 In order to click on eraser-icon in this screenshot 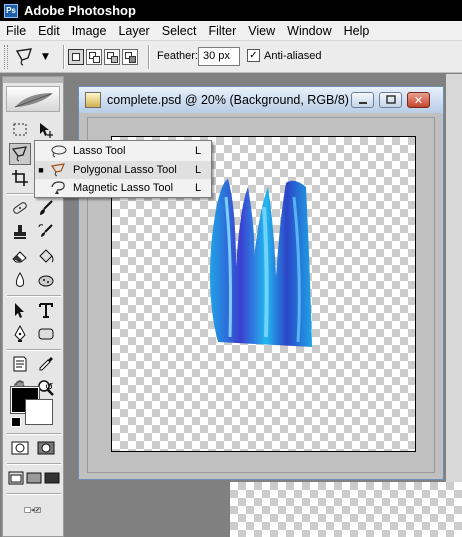, I will do `click(19, 257)`.